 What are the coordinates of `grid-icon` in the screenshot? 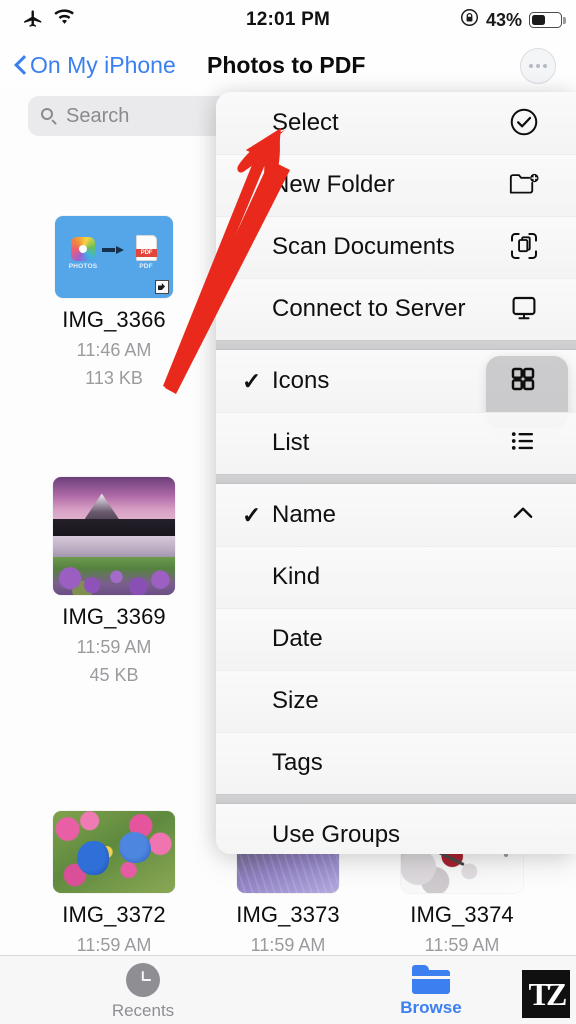 It's located at (525, 381).